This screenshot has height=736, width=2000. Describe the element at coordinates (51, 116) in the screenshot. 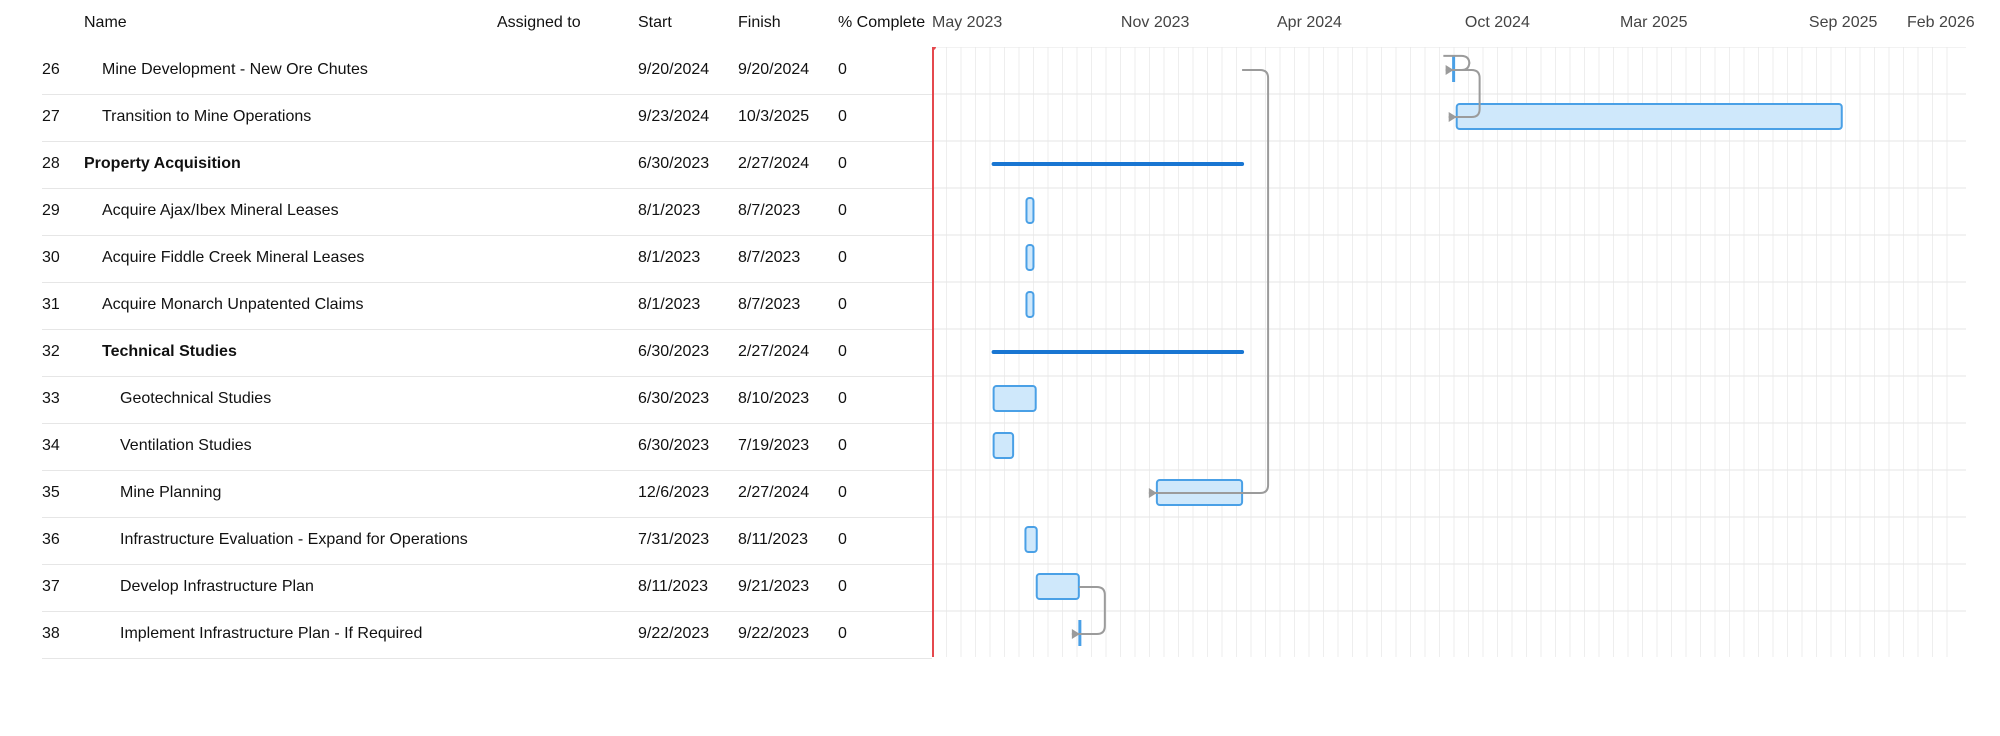

I see `task-id: 27` at that location.